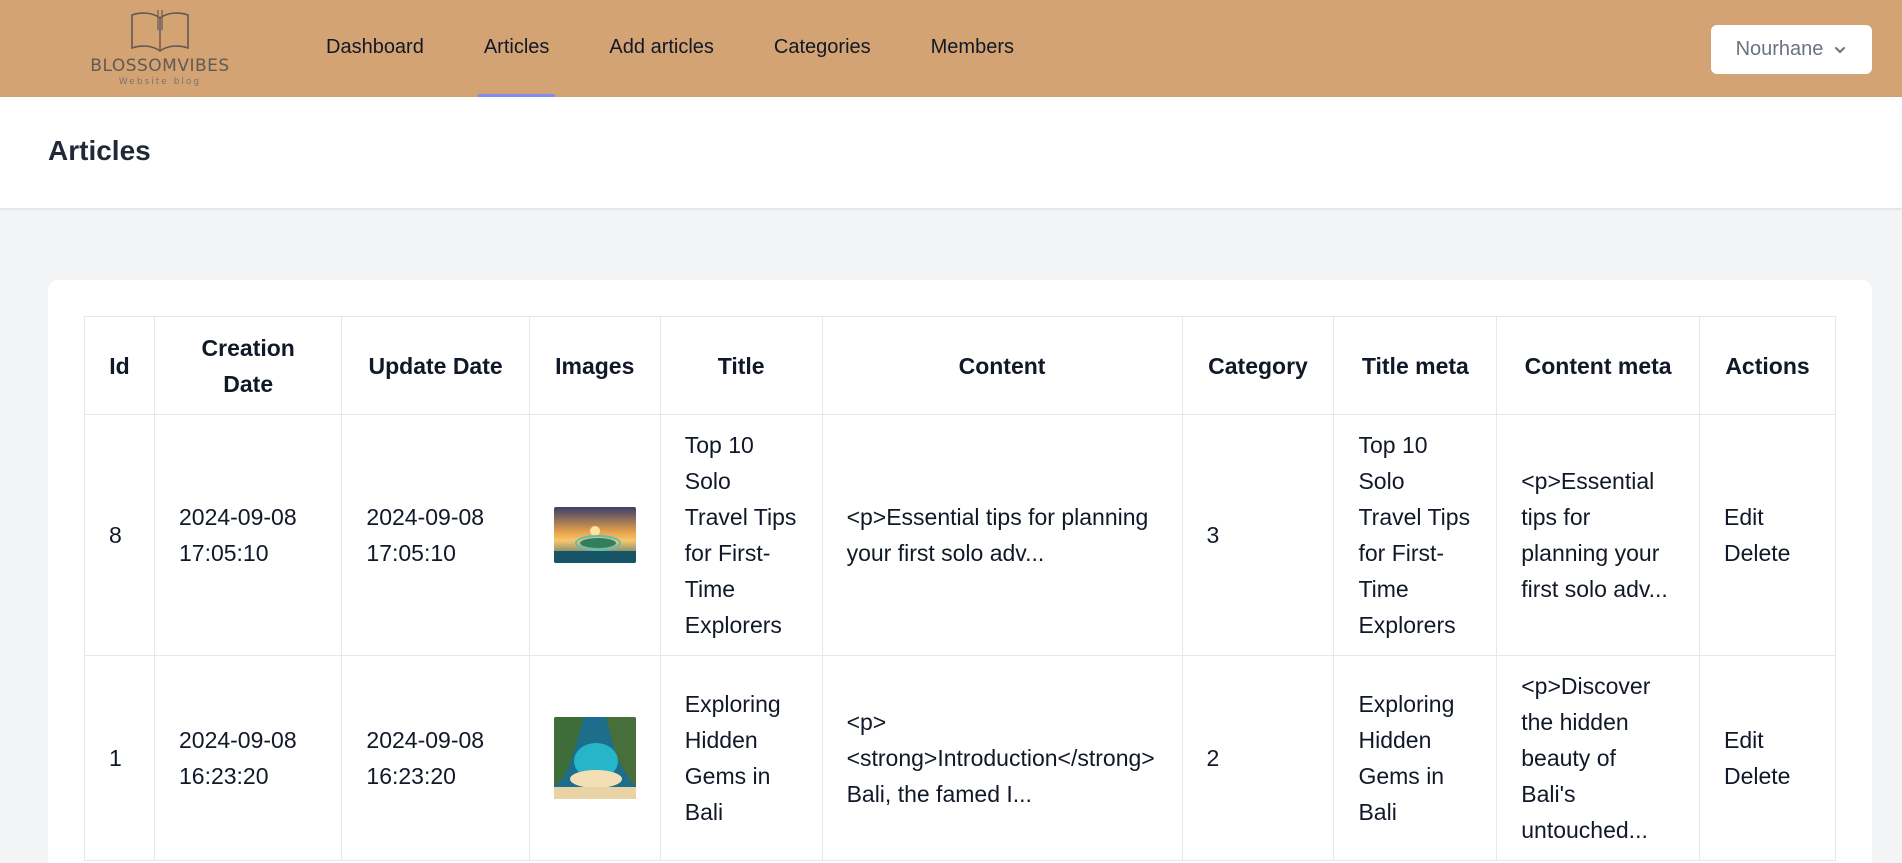  I want to click on nav-articles: Articles, so click(516, 48).